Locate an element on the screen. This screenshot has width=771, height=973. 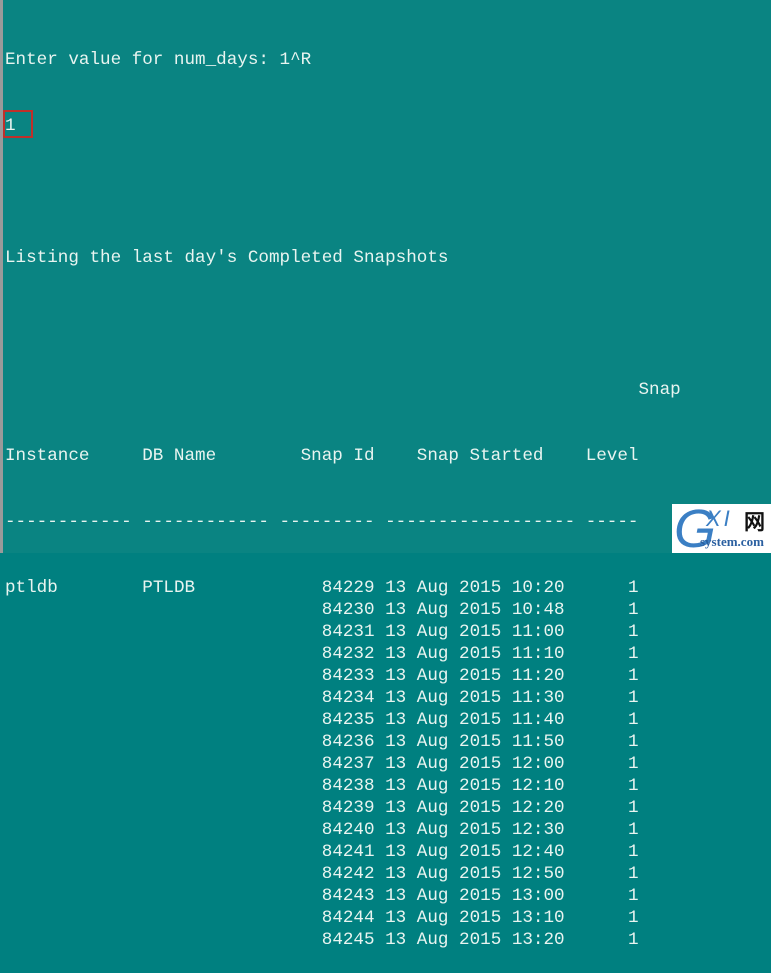
cell-instance: ptldb is located at coordinates (74, 588).